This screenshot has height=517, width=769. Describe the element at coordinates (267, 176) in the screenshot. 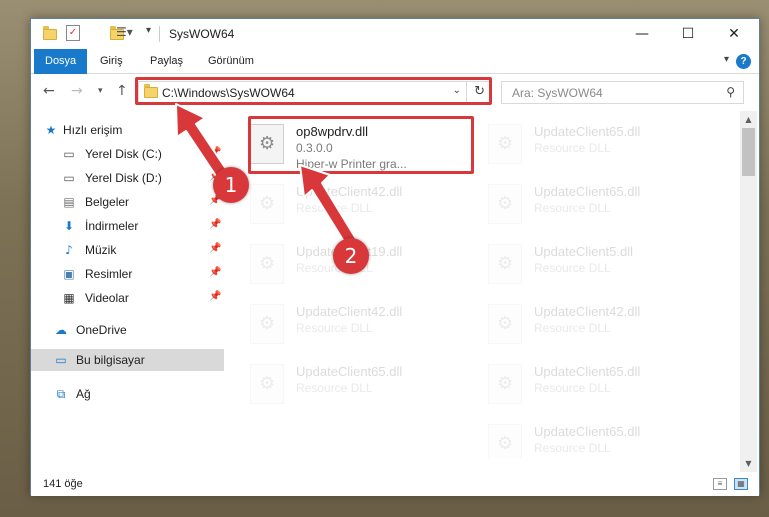

I see `annotation-arrows` at that location.